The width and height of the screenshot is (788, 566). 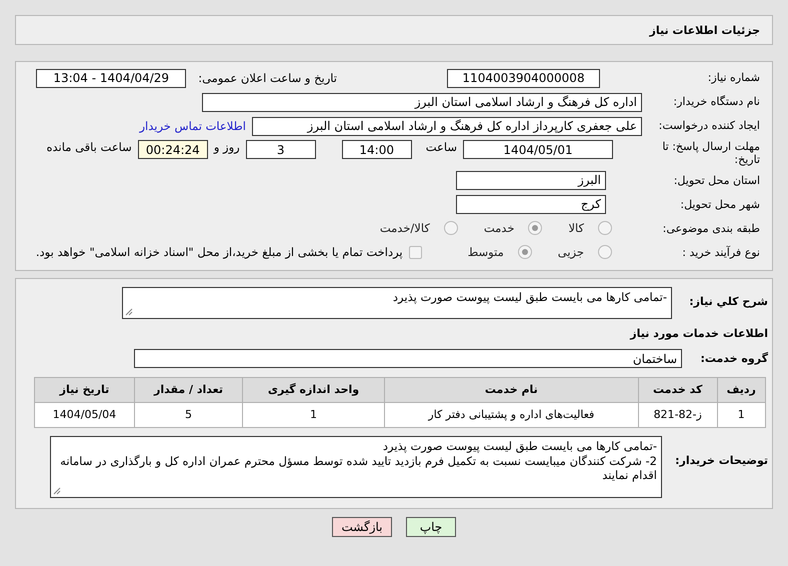 I want to click on field-label: شرح کلي نیاز:, so click(x=728, y=301).